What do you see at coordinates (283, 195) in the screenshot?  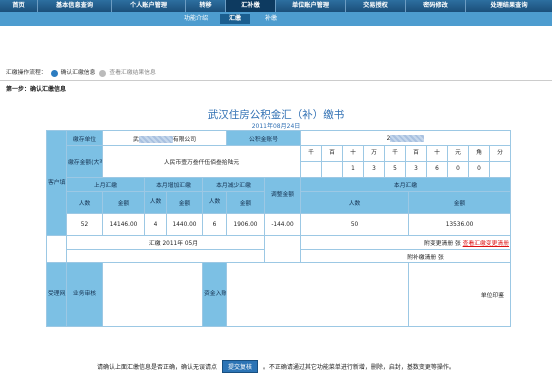 I see `adjust-header: 调整金额` at bounding box center [283, 195].